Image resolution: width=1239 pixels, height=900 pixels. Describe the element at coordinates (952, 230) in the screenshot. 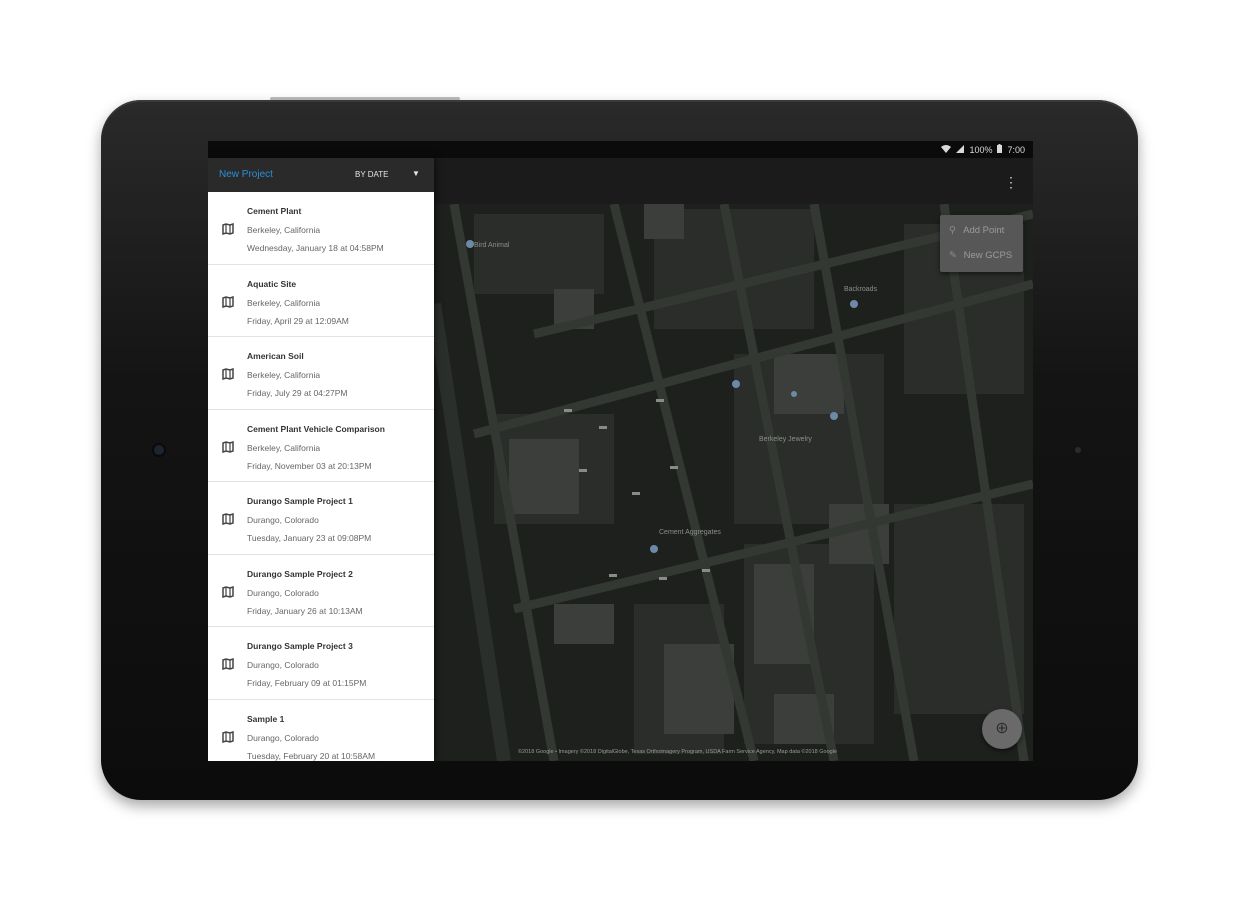

I see `location-pin-icon: ⚲` at that location.